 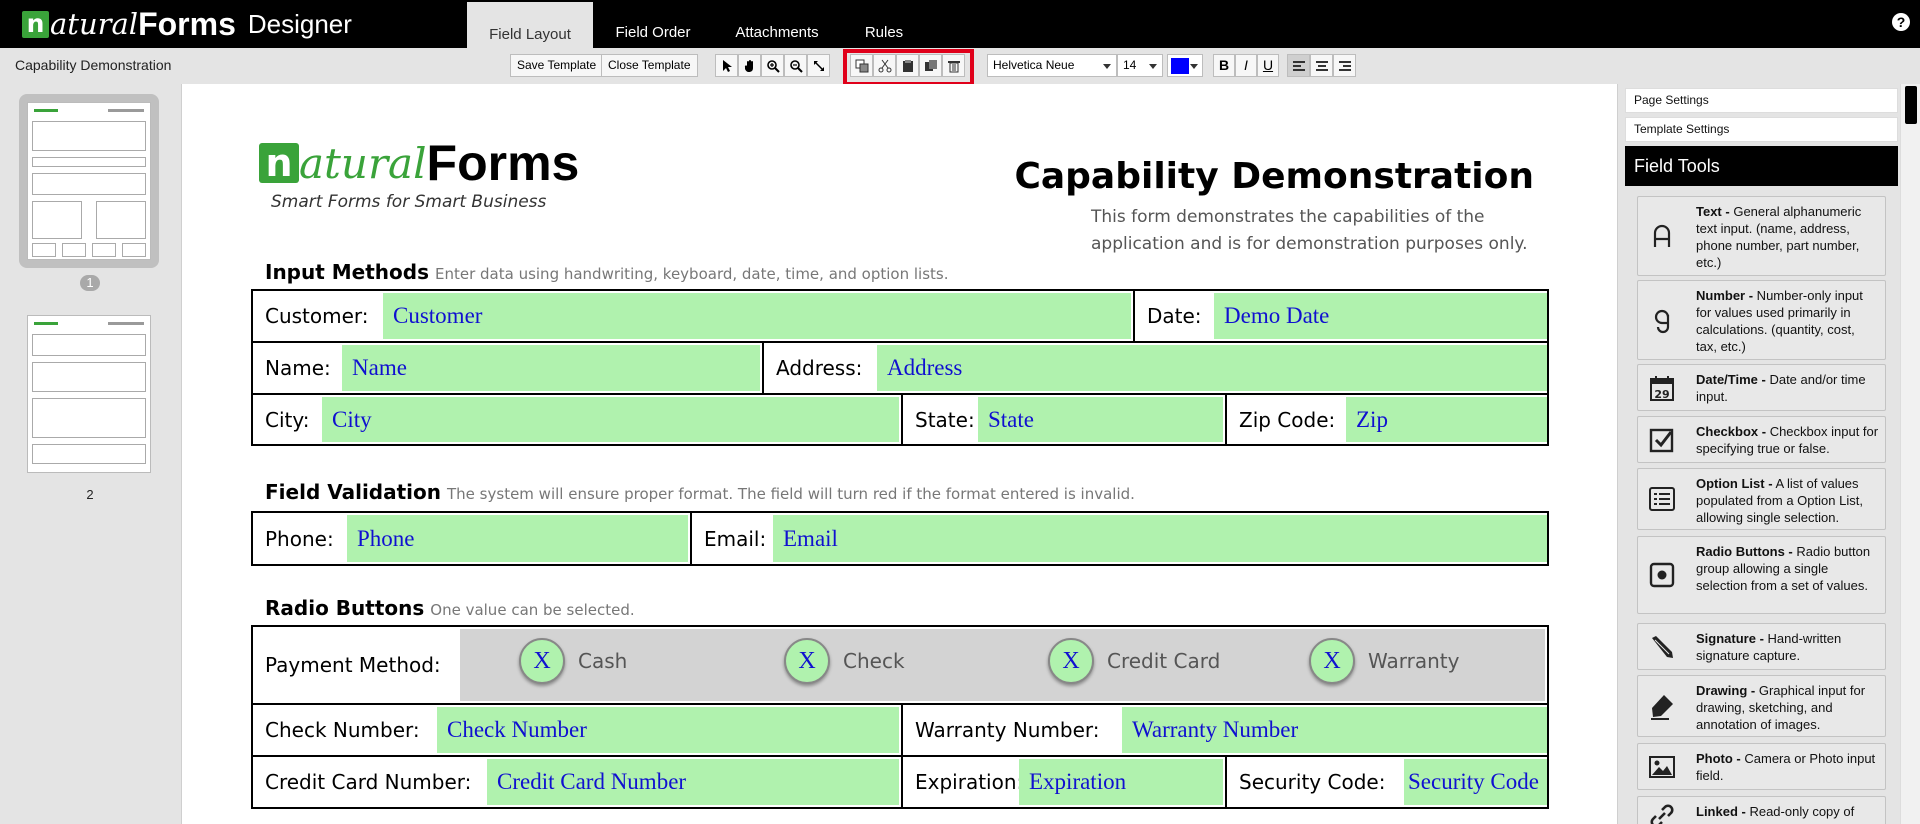 I want to click on fit-icon, so click(x=818, y=65).